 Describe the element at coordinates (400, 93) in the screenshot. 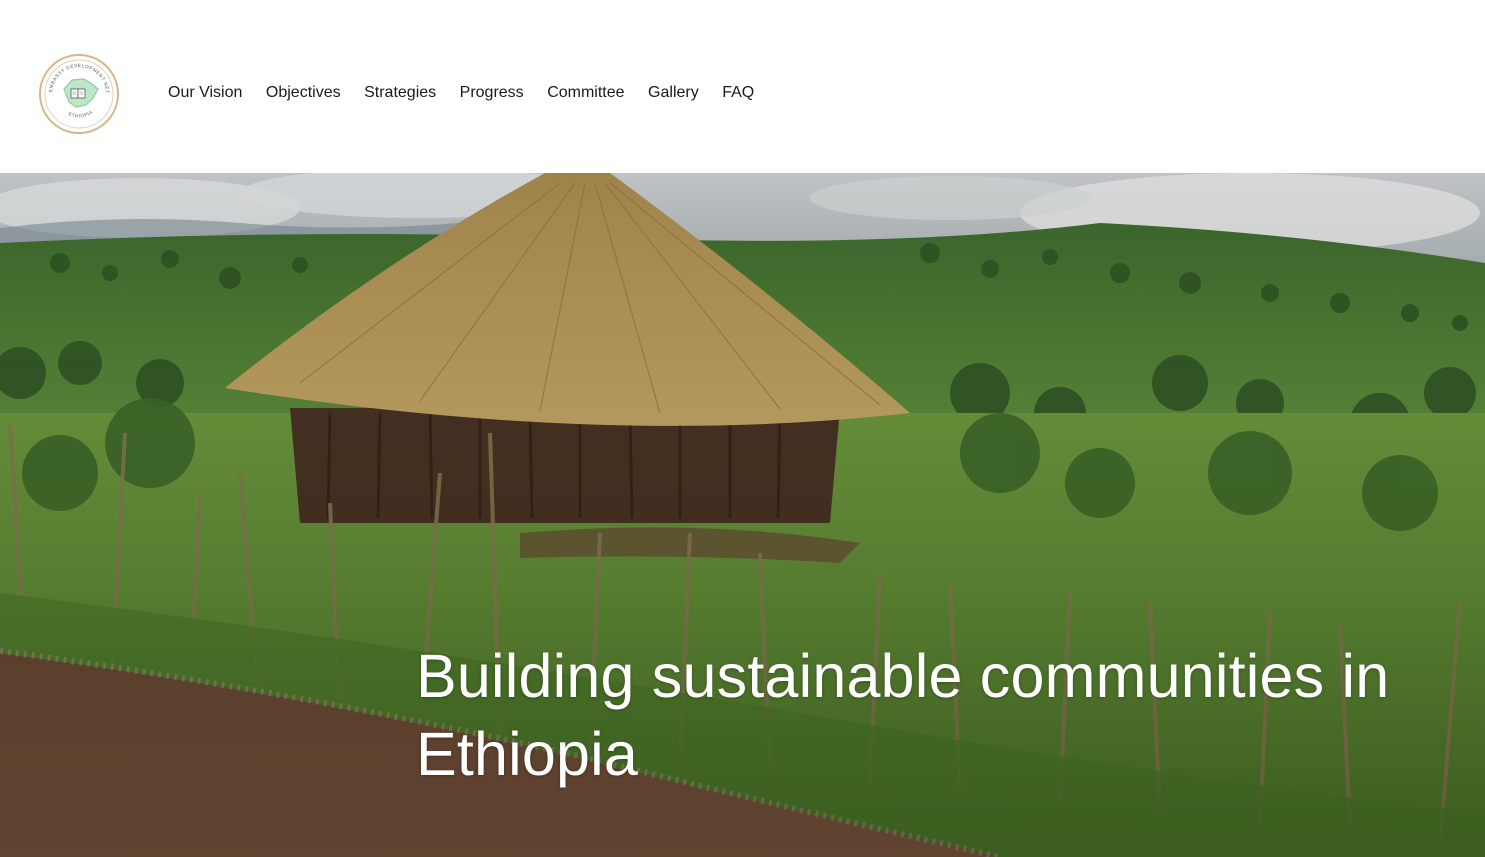

I see `nav-link-strategies: Strategies` at that location.